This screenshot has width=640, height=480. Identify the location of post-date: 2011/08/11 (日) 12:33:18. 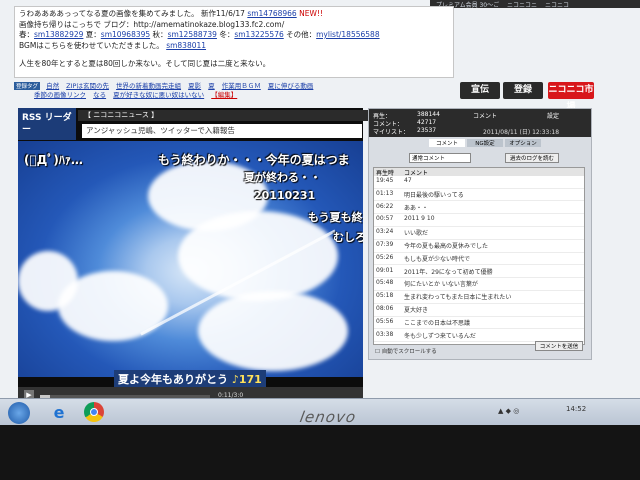
(521, 132).